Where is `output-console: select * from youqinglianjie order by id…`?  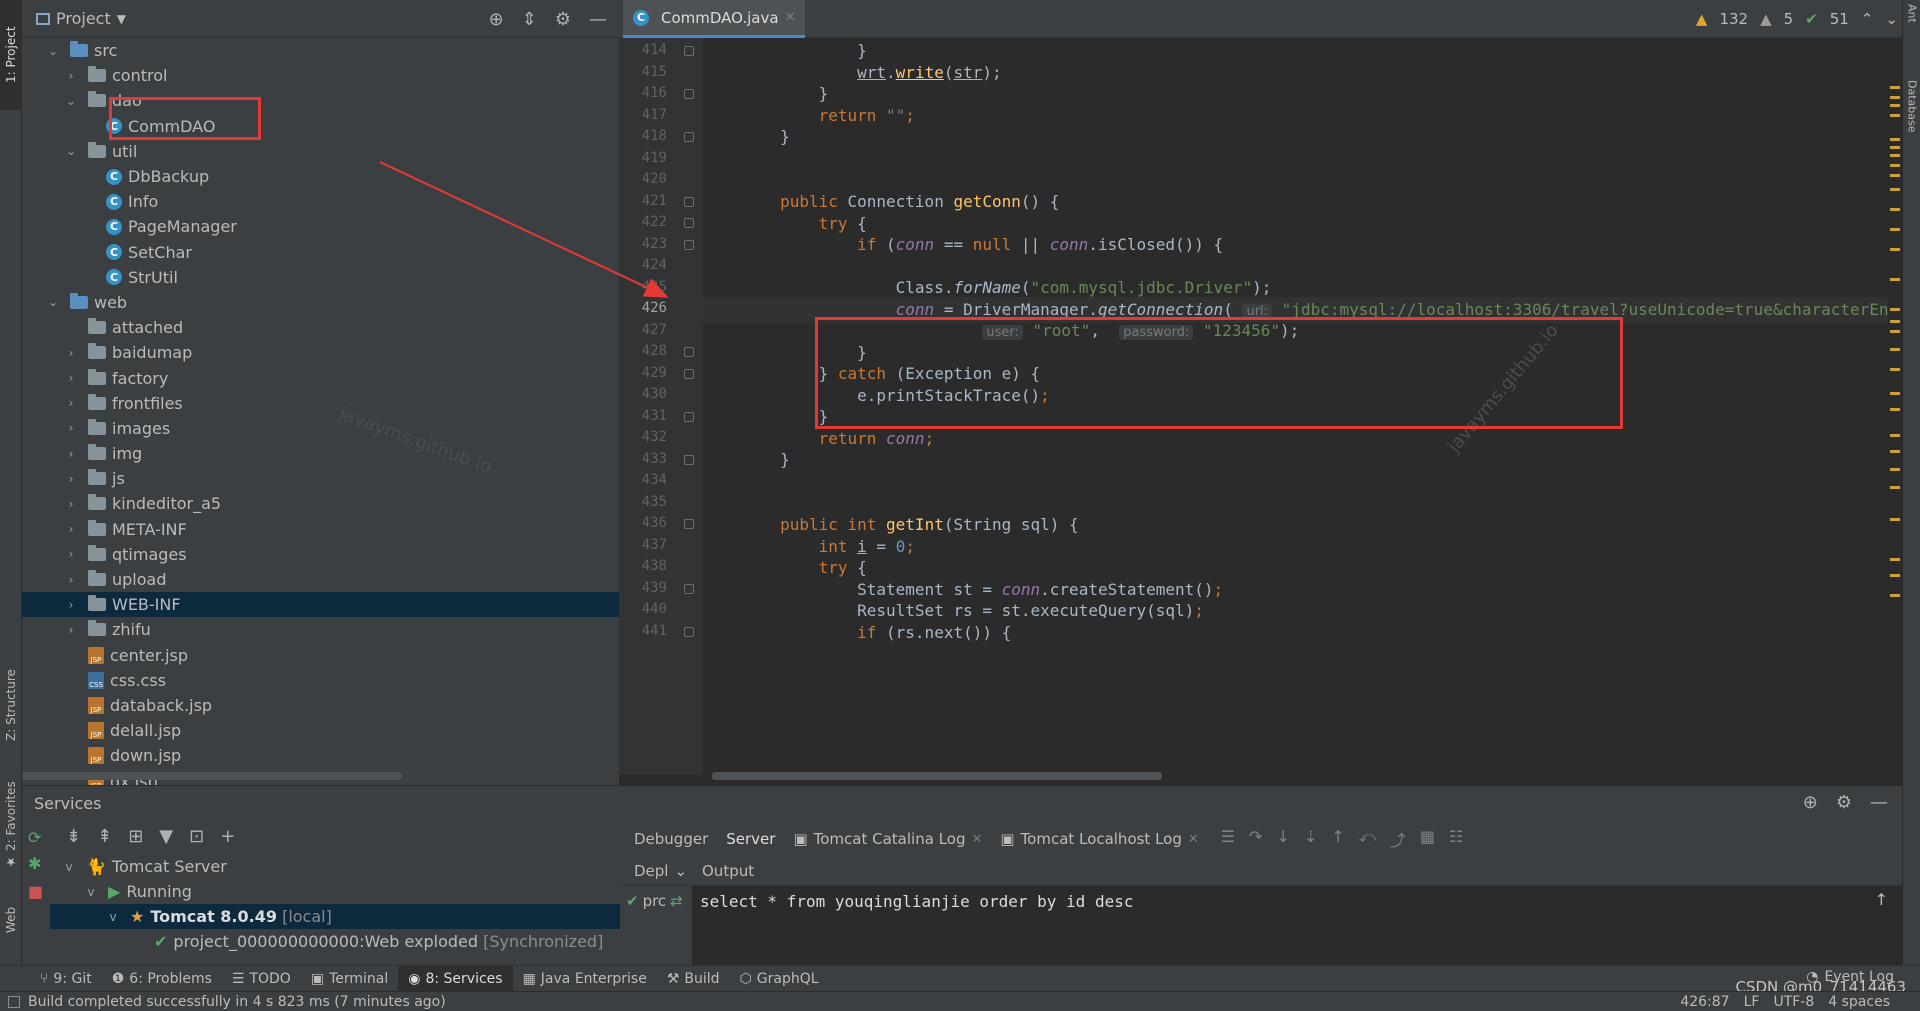 output-console: select * from youqinglianjie order by id… is located at coordinates (1297, 926).